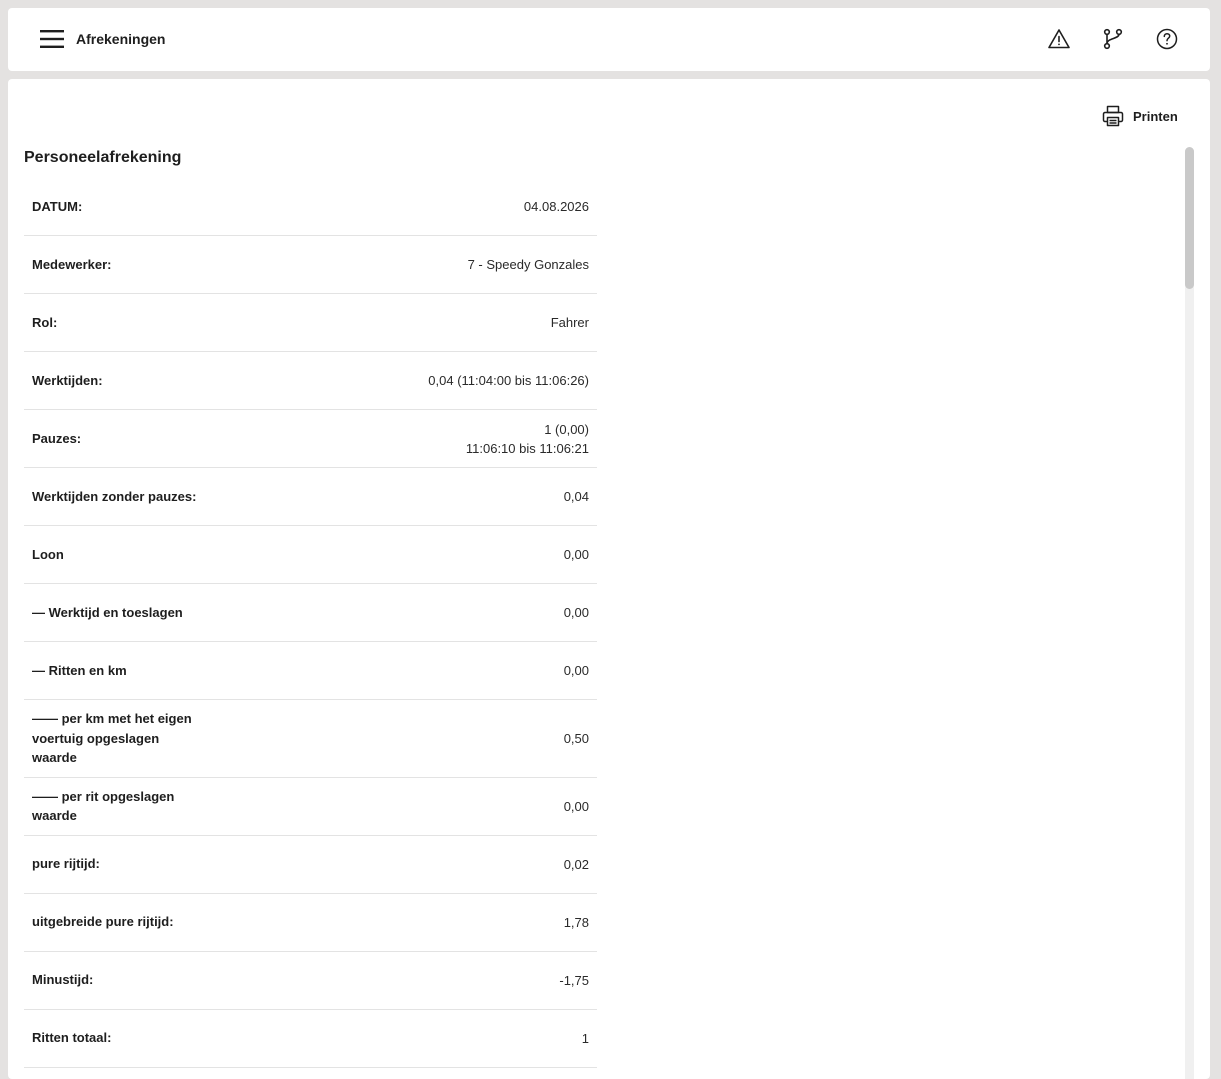  What do you see at coordinates (310, 923) in the screenshot?
I see `table-row-extended-driving-time: uitgebreide pure rijtijd: 1,78` at bounding box center [310, 923].